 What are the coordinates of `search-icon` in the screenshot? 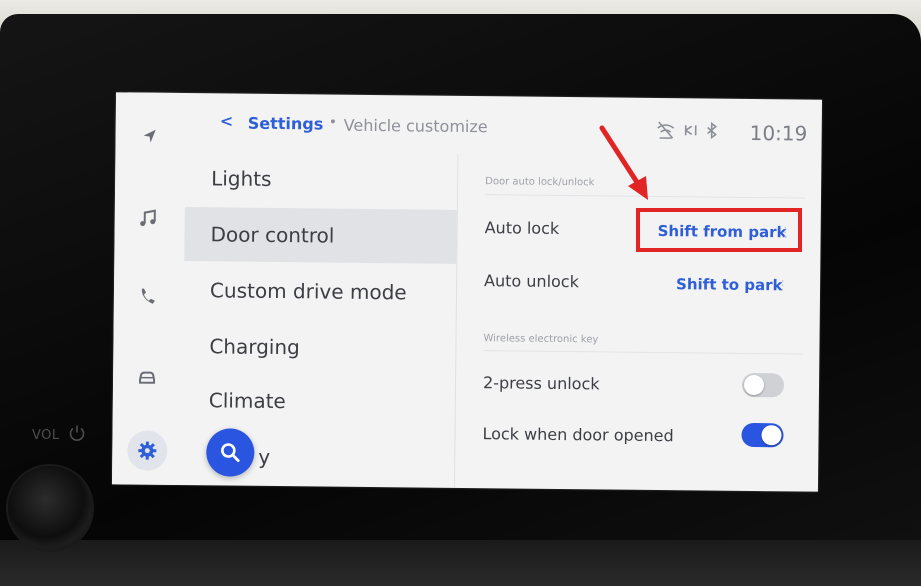 It's located at (230, 453).